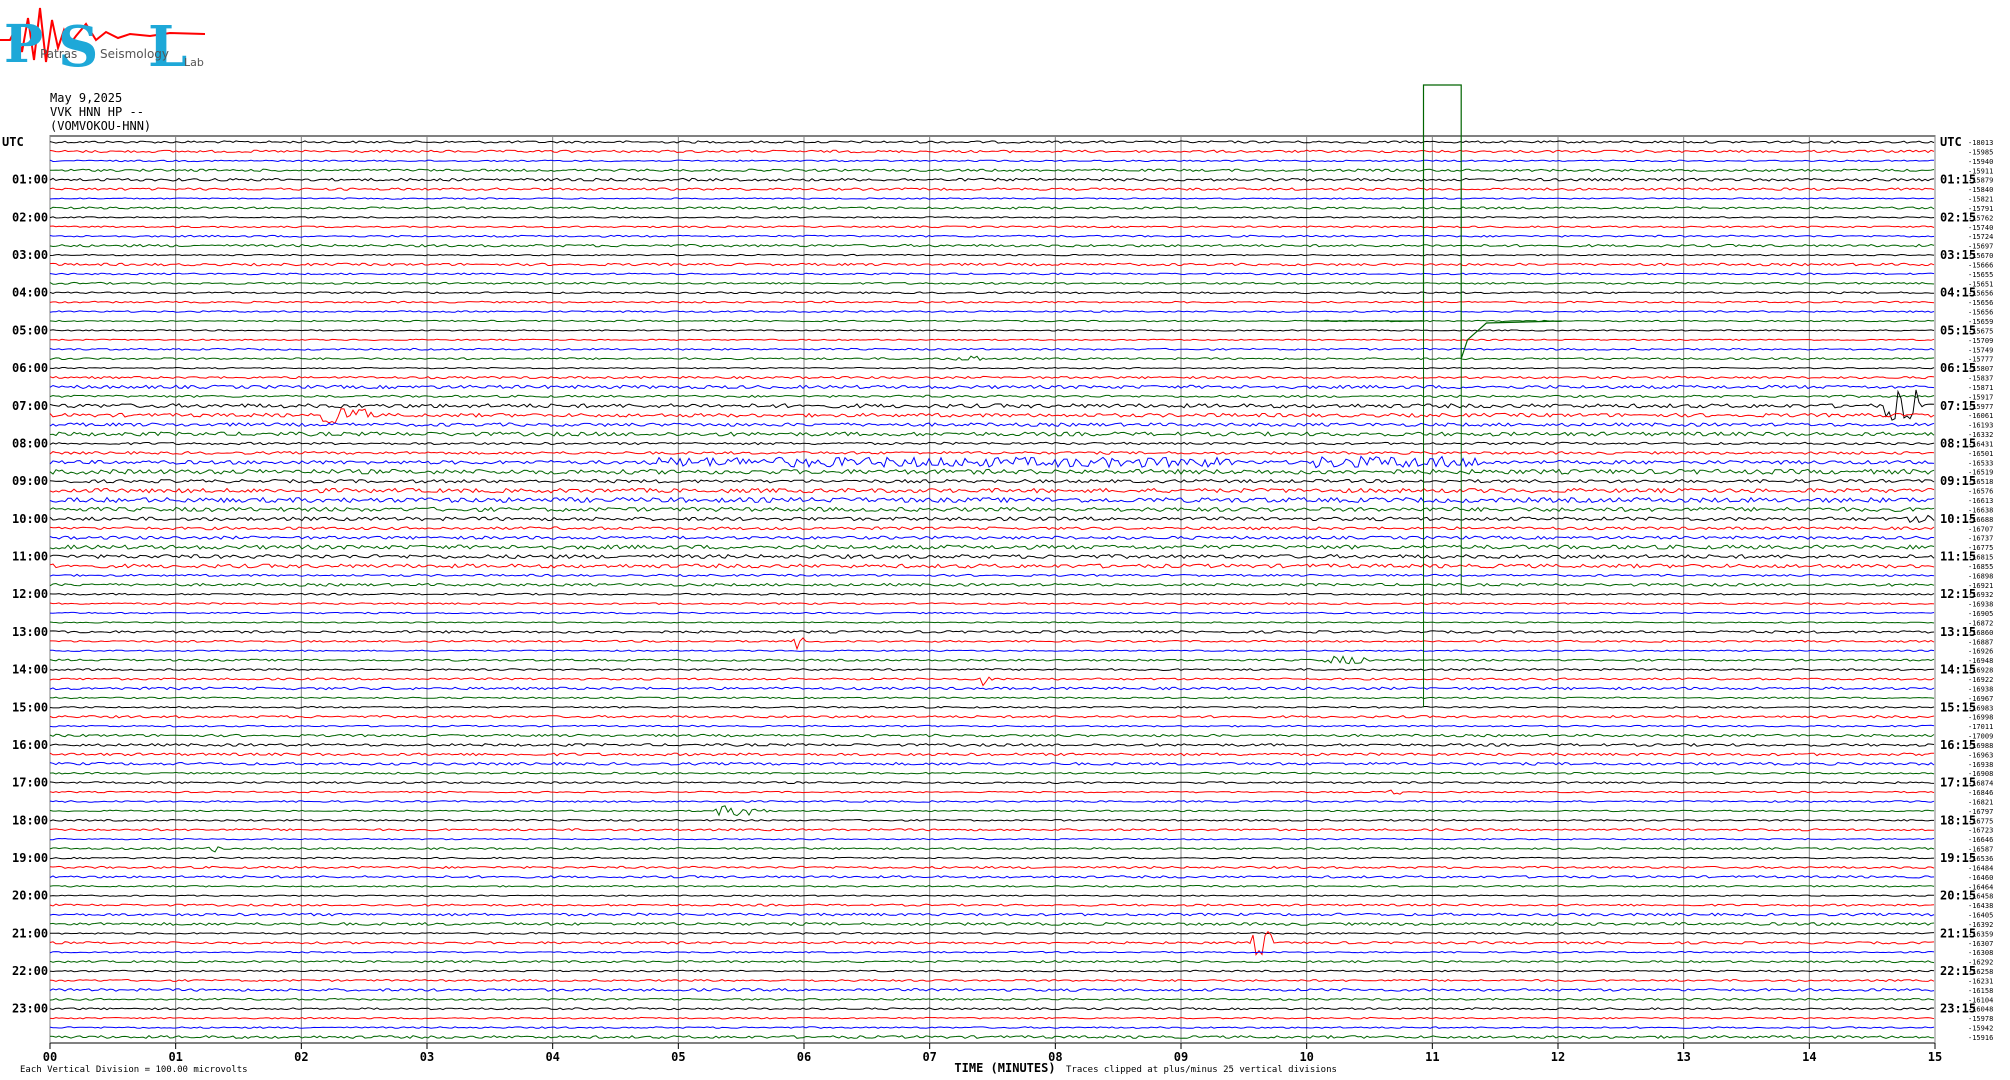  Describe the element at coordinates (1958, 670) in the screenshot. I see `hour-label-right: 14:15` at that location.